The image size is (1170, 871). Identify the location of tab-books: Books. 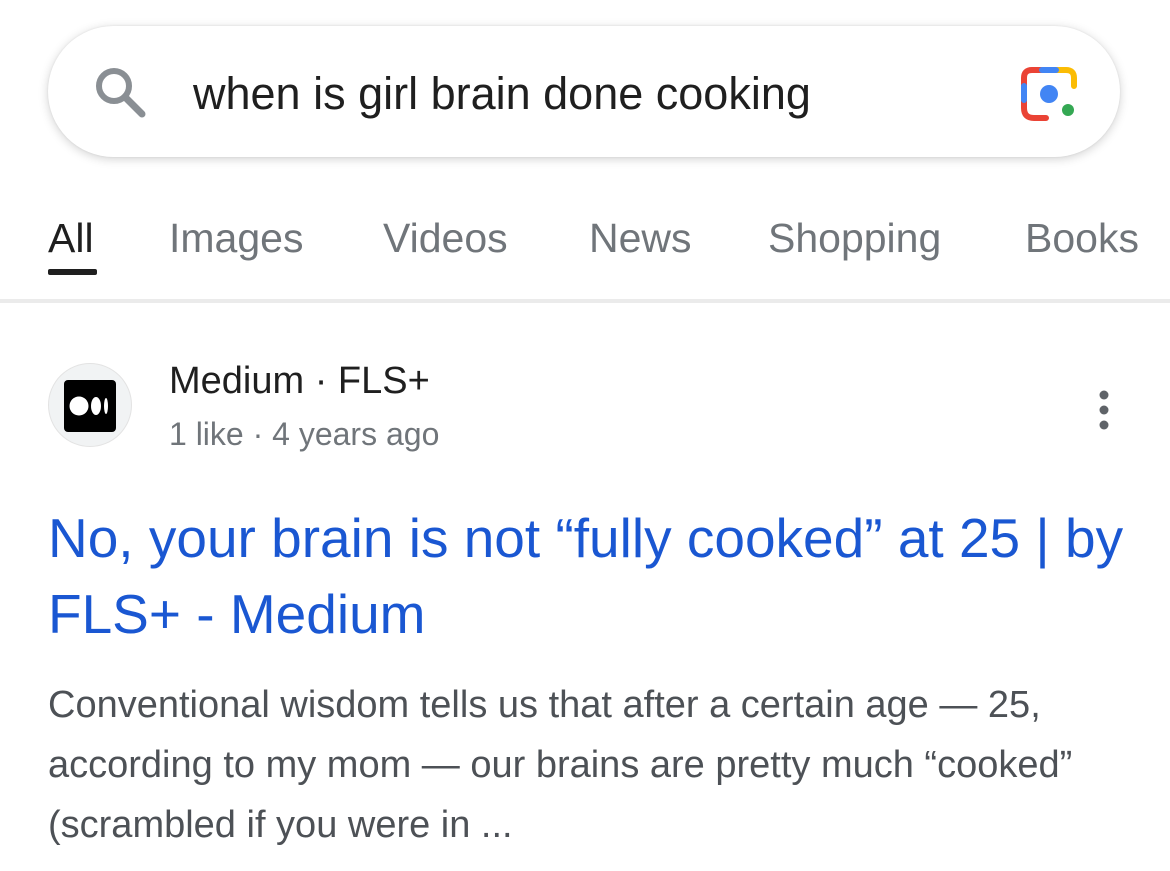
(1082, 238).